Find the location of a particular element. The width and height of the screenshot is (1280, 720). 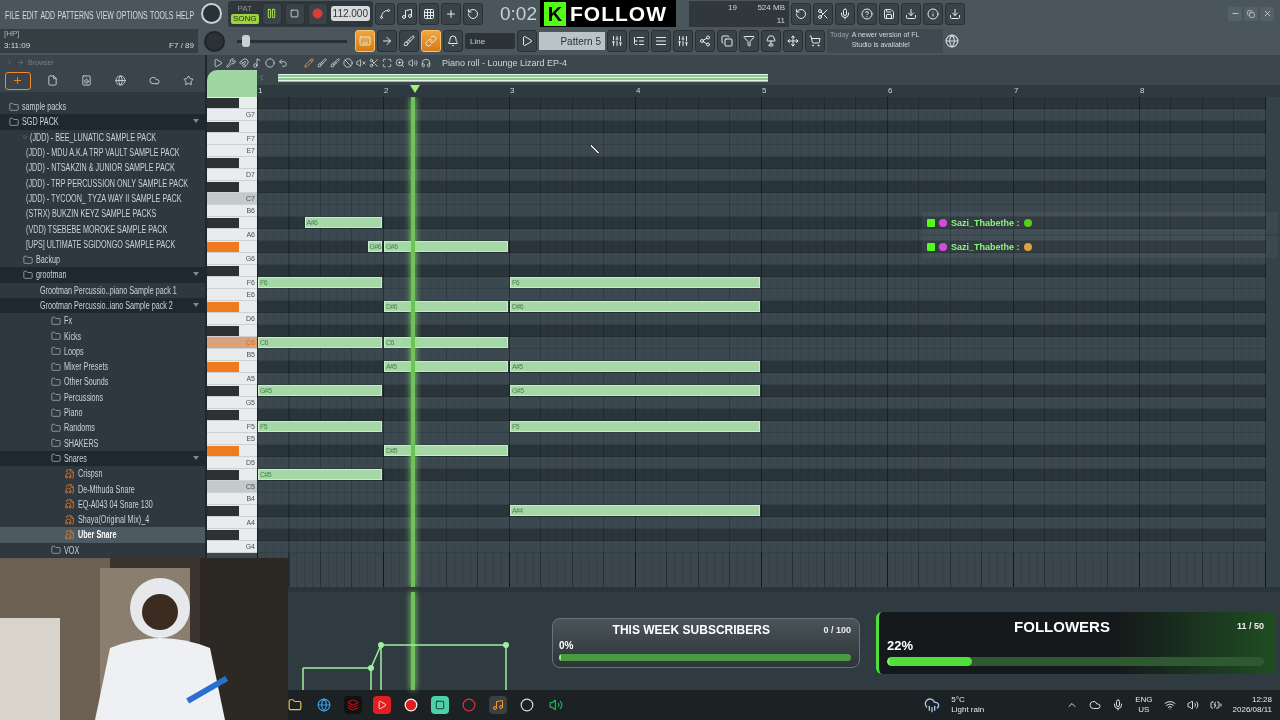

hint-value: 3:11:09 is located at coordinates (18, 46).